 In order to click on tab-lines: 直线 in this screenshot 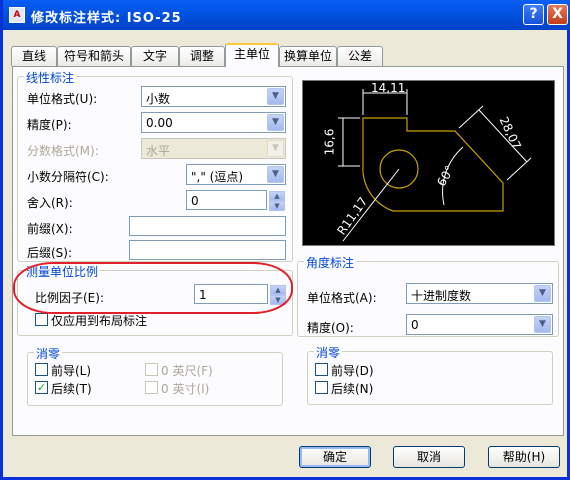, I will do `click(34, 56)`.